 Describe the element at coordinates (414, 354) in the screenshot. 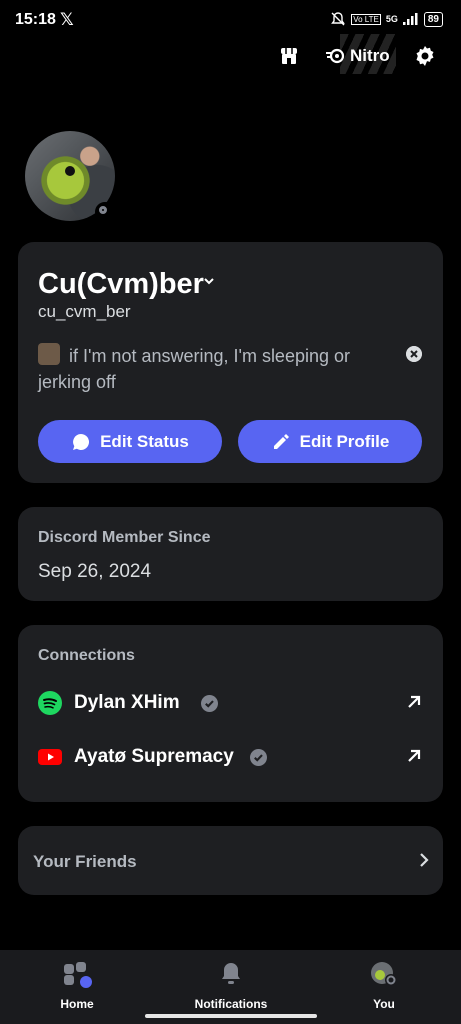

I see `clear-status-icon` at that location.